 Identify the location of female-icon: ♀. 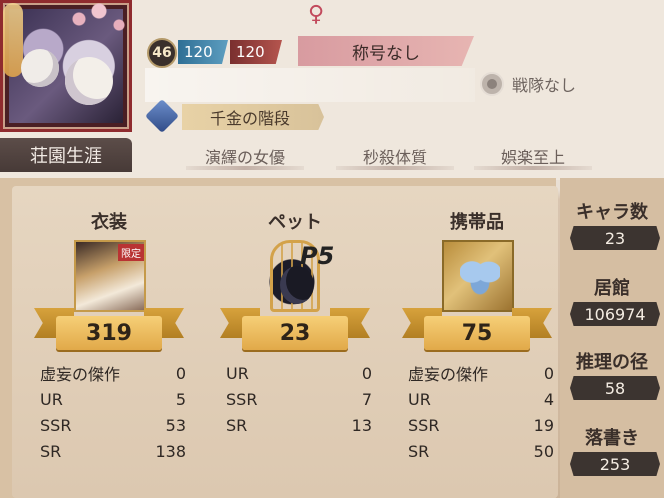
(316, 14).